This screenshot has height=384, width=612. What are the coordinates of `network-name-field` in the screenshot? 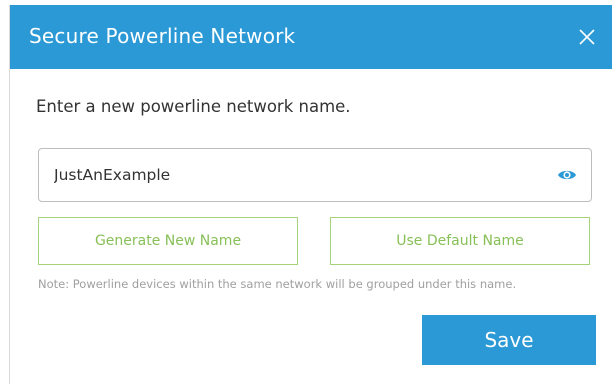 It's located at (315, 175).